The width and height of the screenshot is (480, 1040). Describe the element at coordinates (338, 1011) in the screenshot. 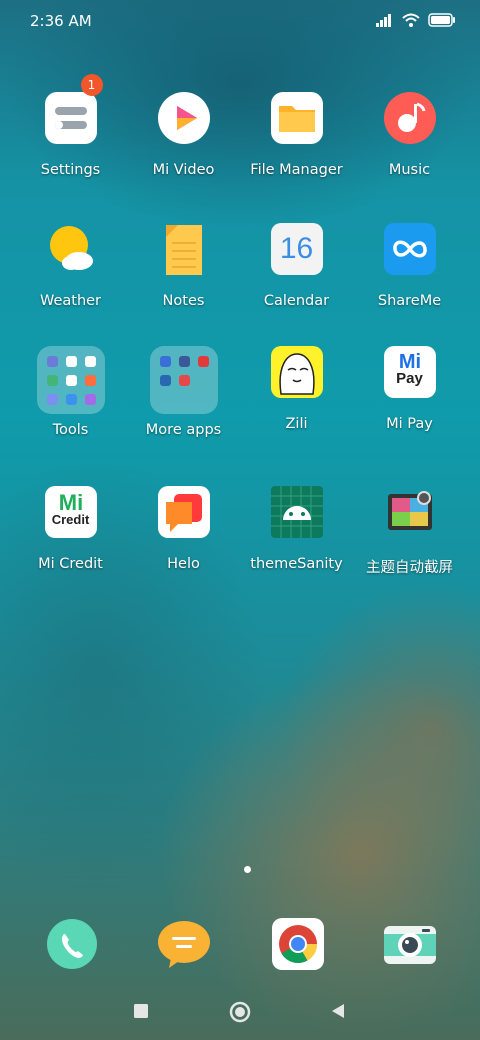

I see `back-button` at that location.